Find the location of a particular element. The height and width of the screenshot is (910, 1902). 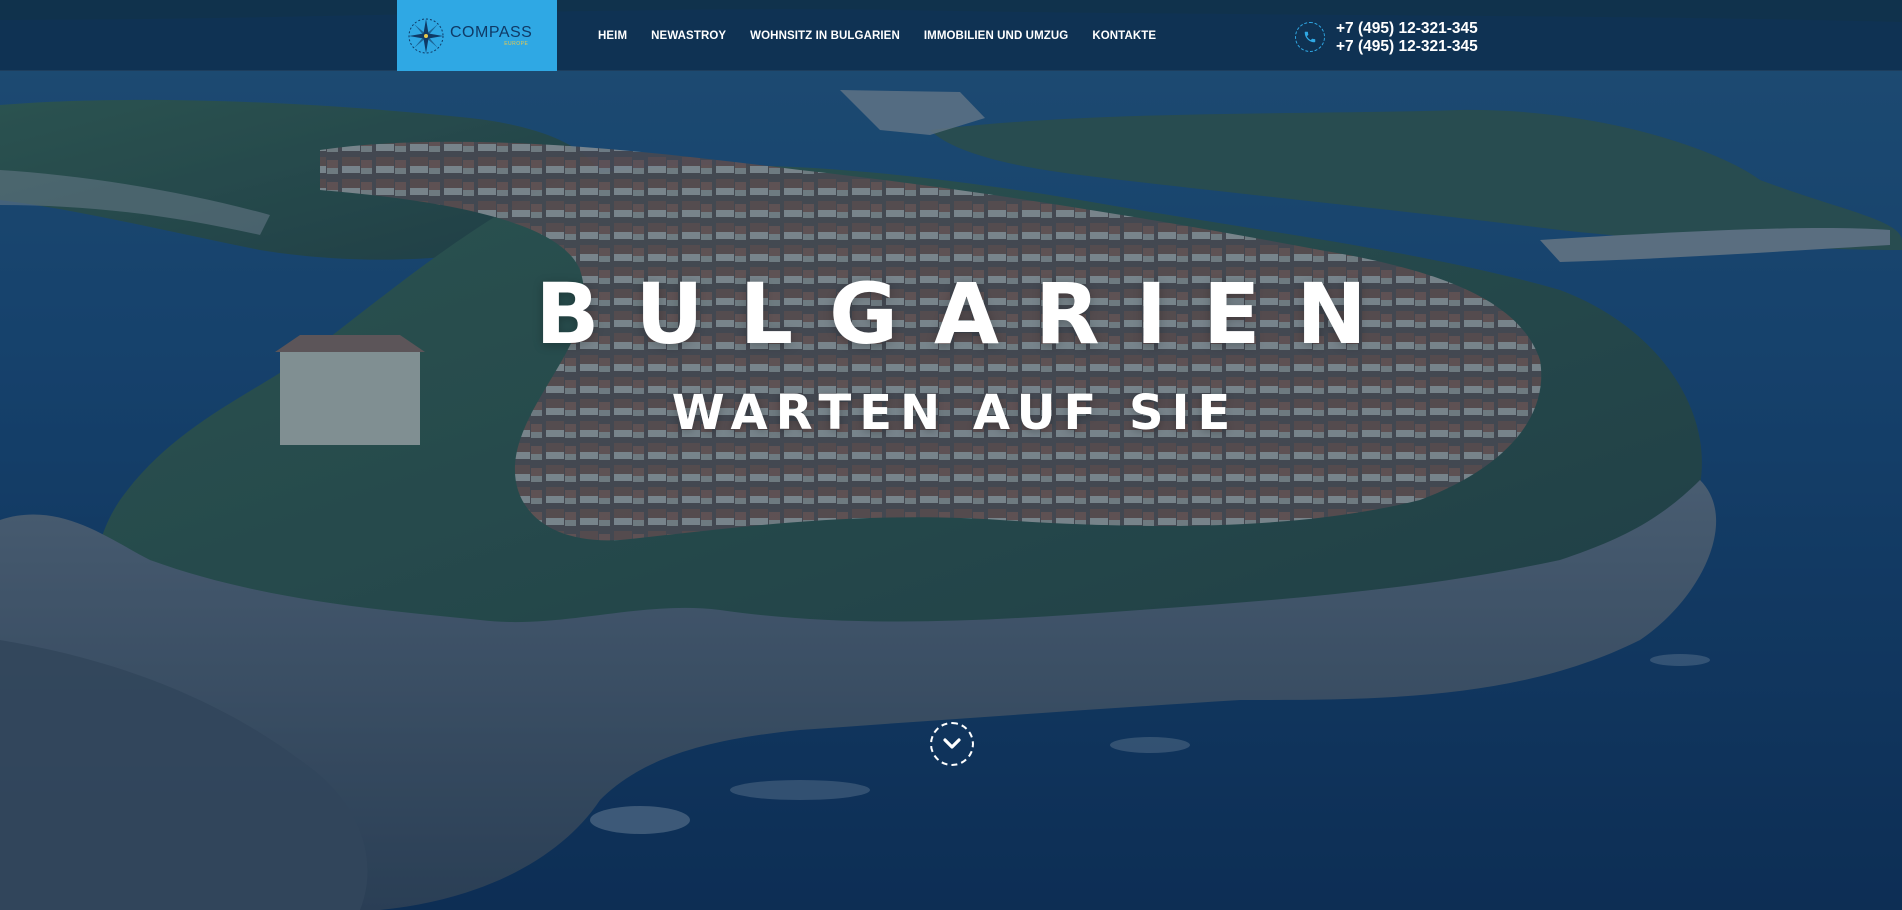

hero-title: BULGARIEN is located at coordinates (969, 314).